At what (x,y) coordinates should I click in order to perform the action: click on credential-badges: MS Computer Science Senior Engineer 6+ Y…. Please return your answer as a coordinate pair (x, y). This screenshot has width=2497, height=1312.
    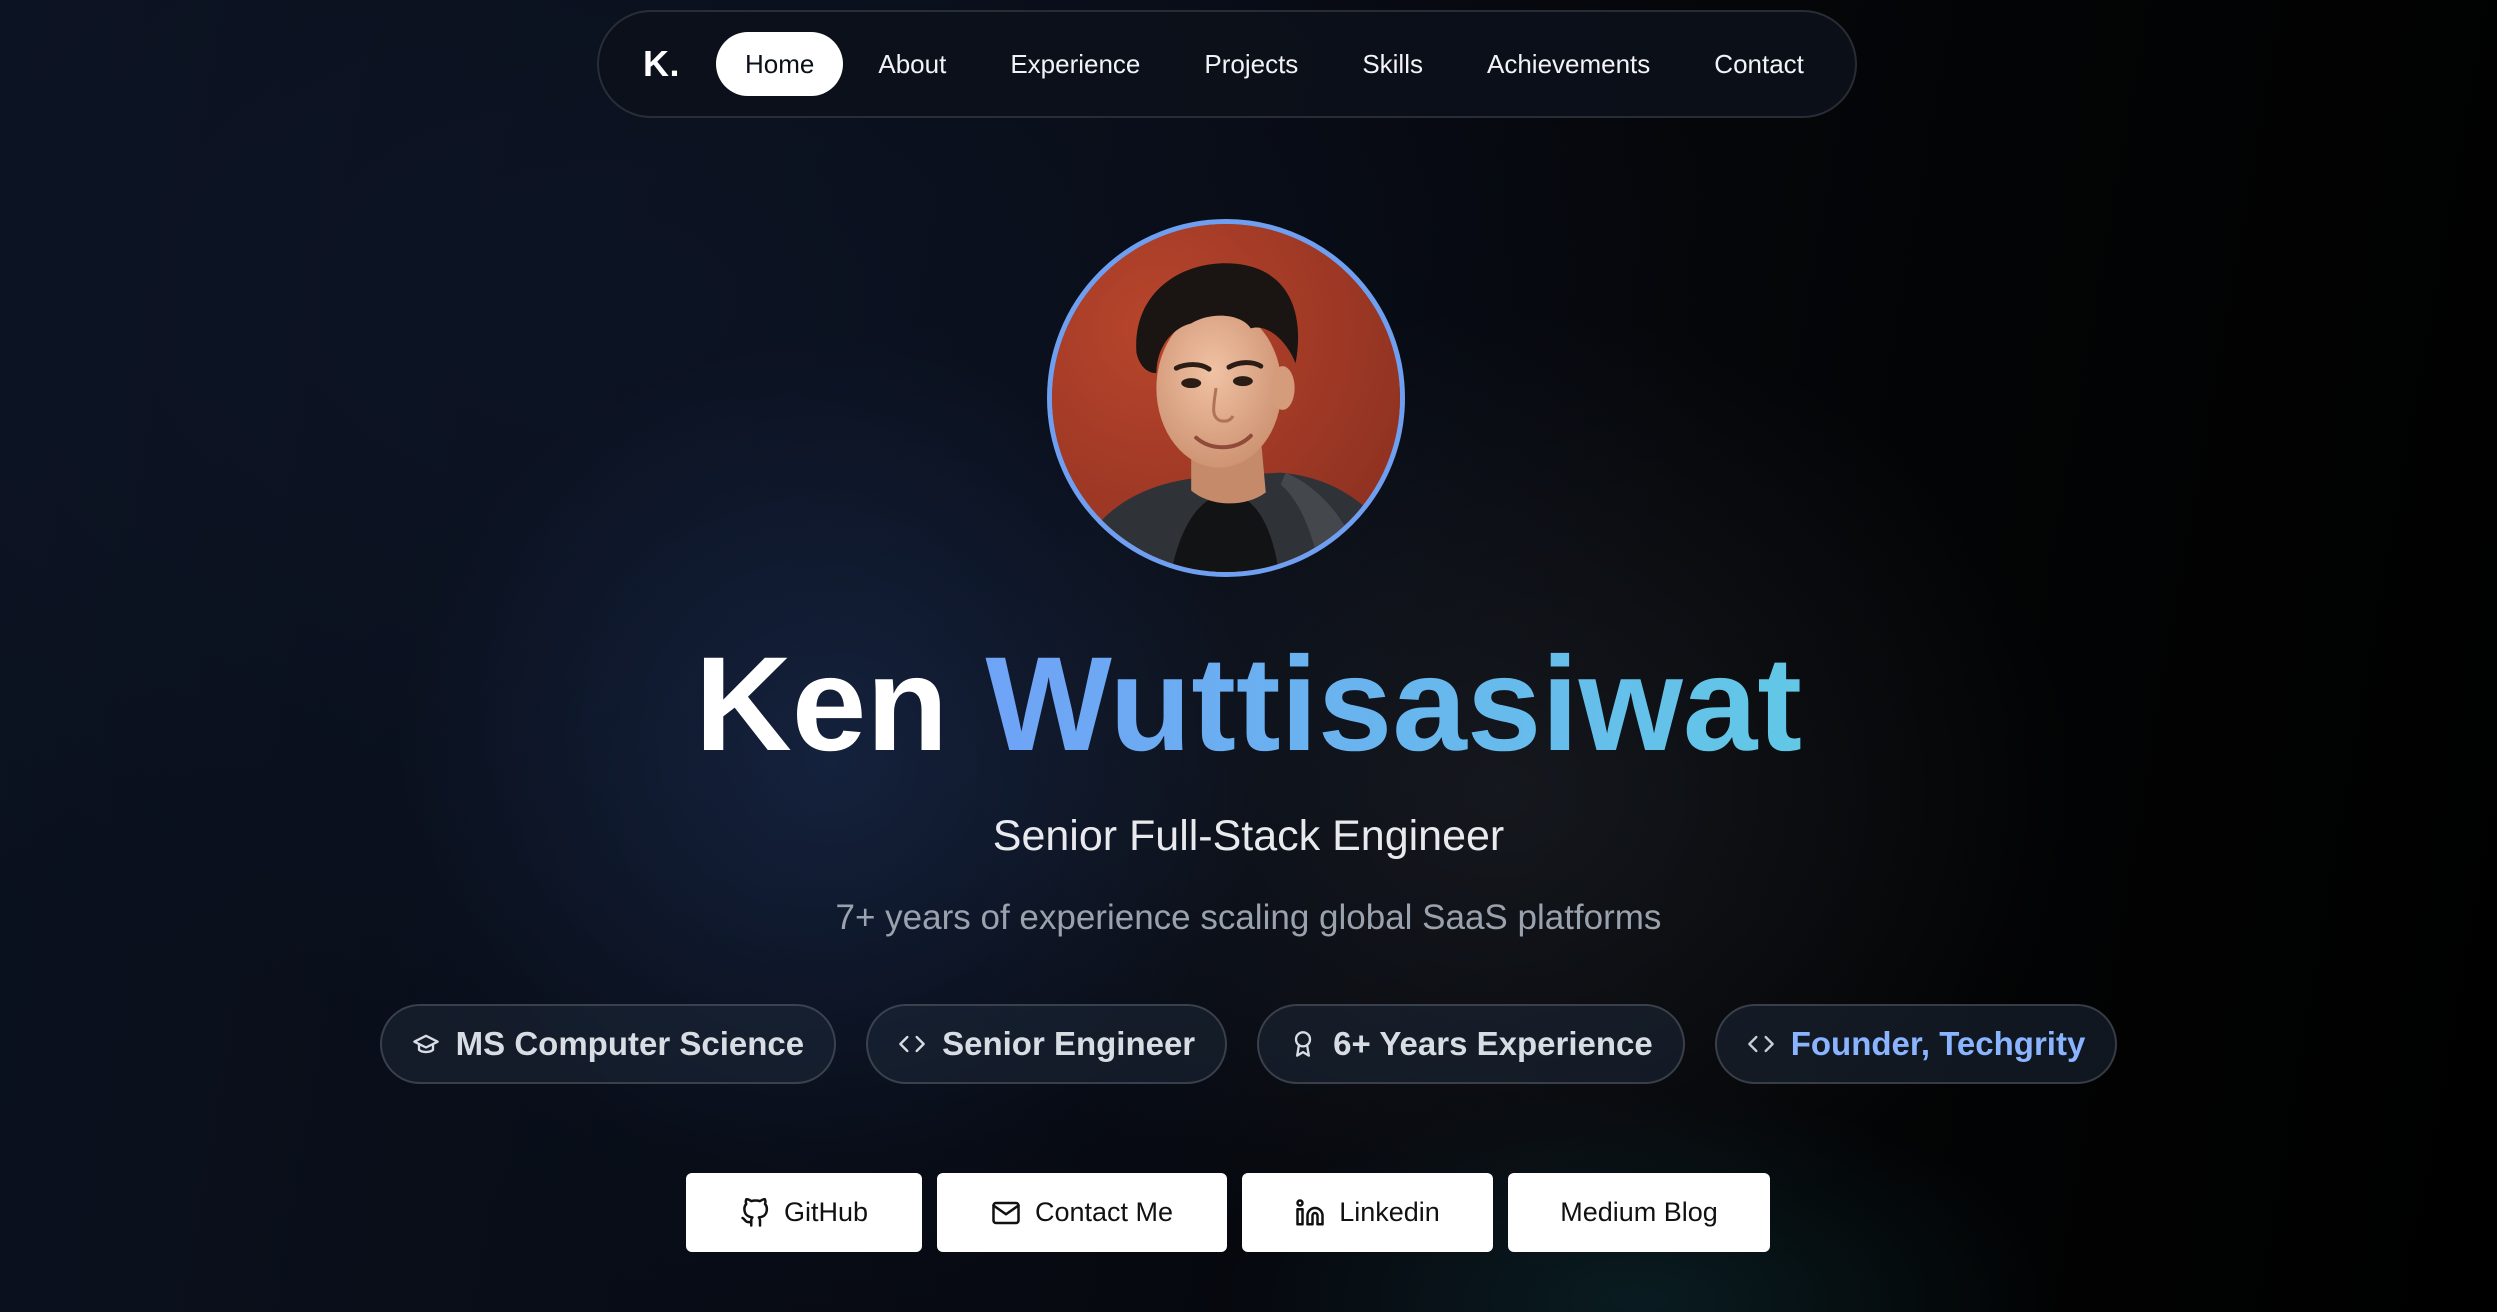
    Looking at the image, I should click on (1248, 1044).